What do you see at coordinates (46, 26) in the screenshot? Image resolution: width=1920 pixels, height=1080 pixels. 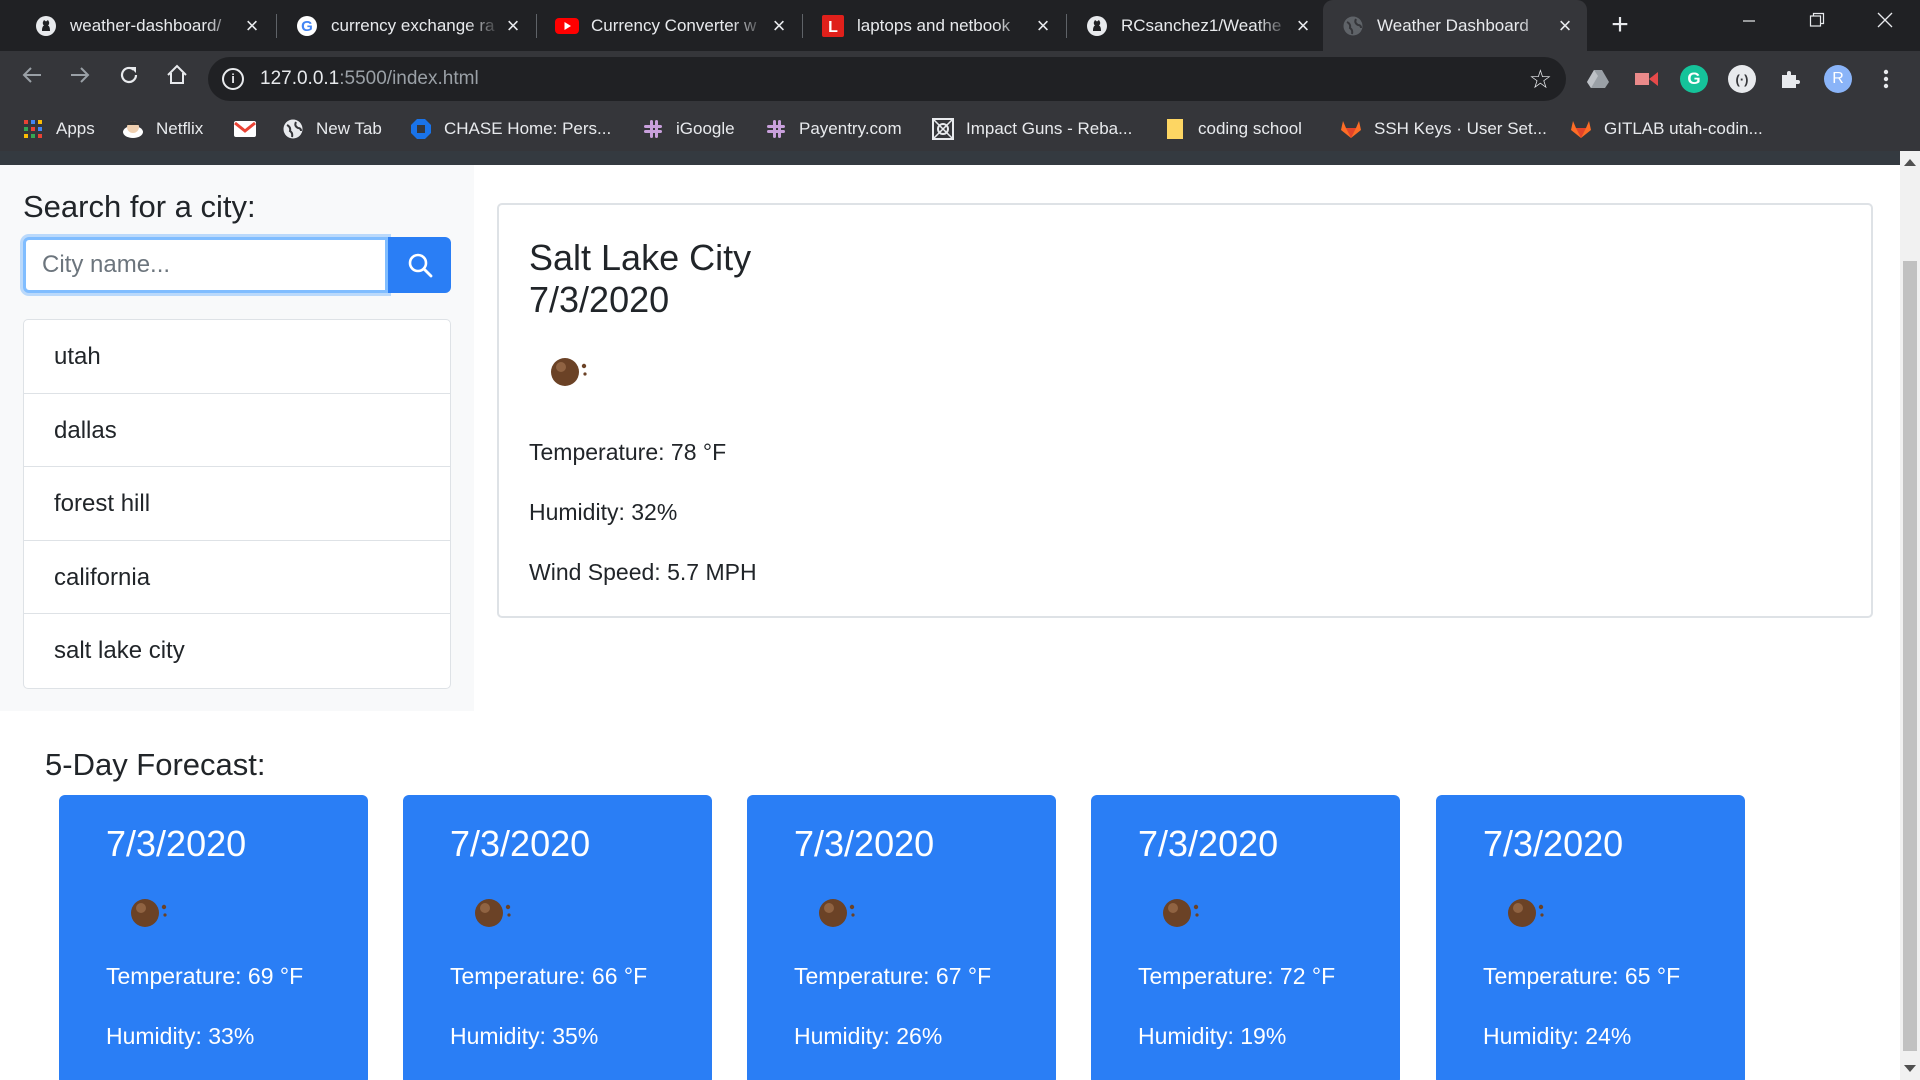 I see `github-icon` at bounding box center [46, 26].